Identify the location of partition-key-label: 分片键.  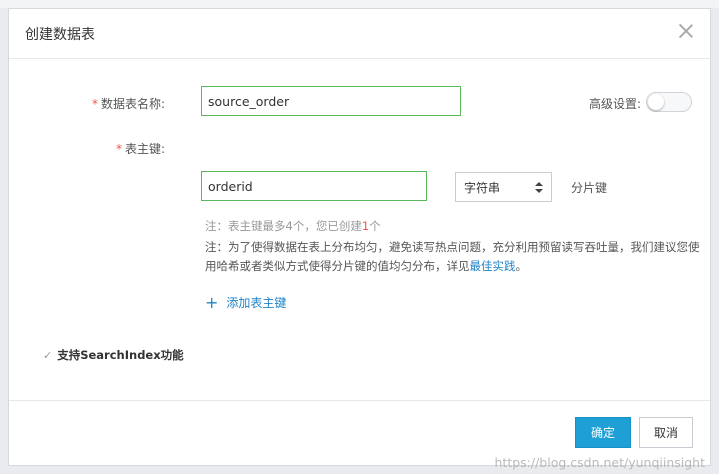
(589, 188).